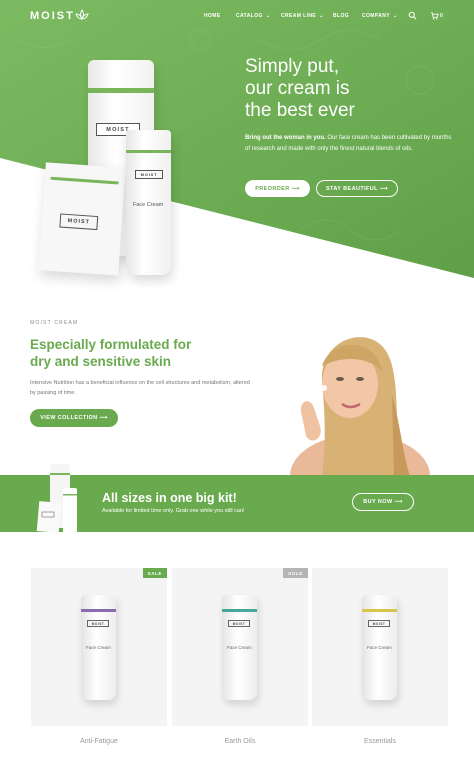 This screenshot has width=474, height=758. Describe the element at coordinates (297, 88) in the screenshot. I see `hero-title-line: our cream is` at that location.